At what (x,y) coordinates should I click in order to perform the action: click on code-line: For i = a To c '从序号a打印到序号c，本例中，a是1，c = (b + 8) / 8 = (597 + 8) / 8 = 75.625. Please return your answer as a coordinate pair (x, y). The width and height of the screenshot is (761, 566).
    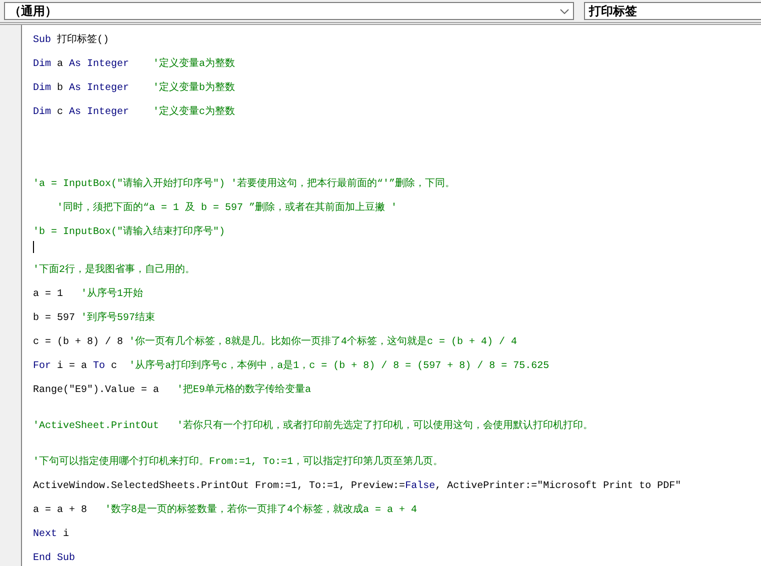
    Looking at the image, I should click on (291, 366).